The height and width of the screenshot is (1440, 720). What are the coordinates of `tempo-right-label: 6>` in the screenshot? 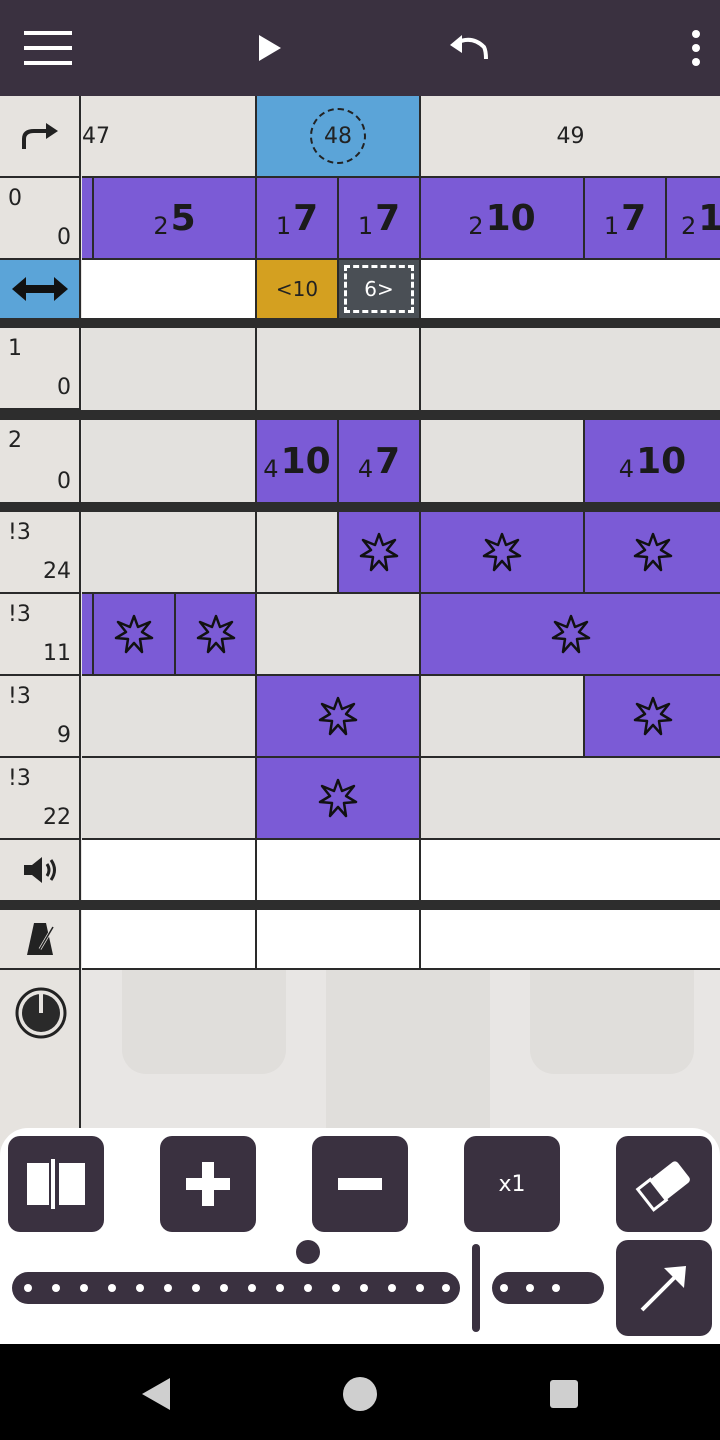 It's located at (379, 289).